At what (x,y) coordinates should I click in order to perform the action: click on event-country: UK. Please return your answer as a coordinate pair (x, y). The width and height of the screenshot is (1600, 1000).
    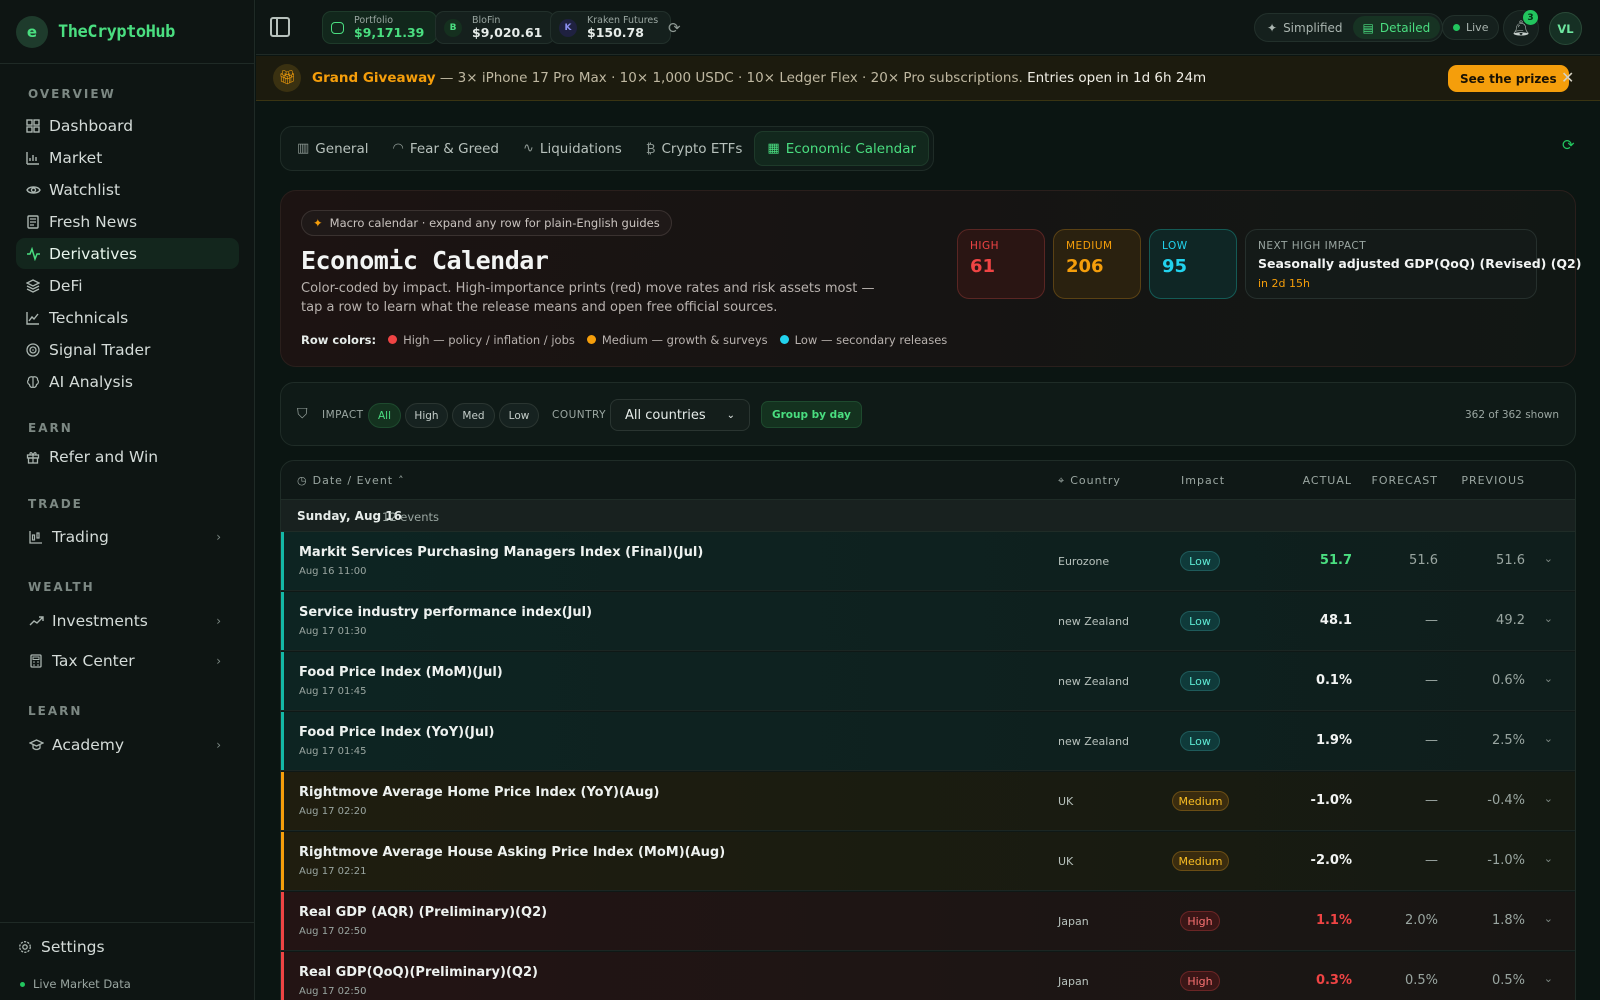
    Looking at the image, I should click on (1066, 801).